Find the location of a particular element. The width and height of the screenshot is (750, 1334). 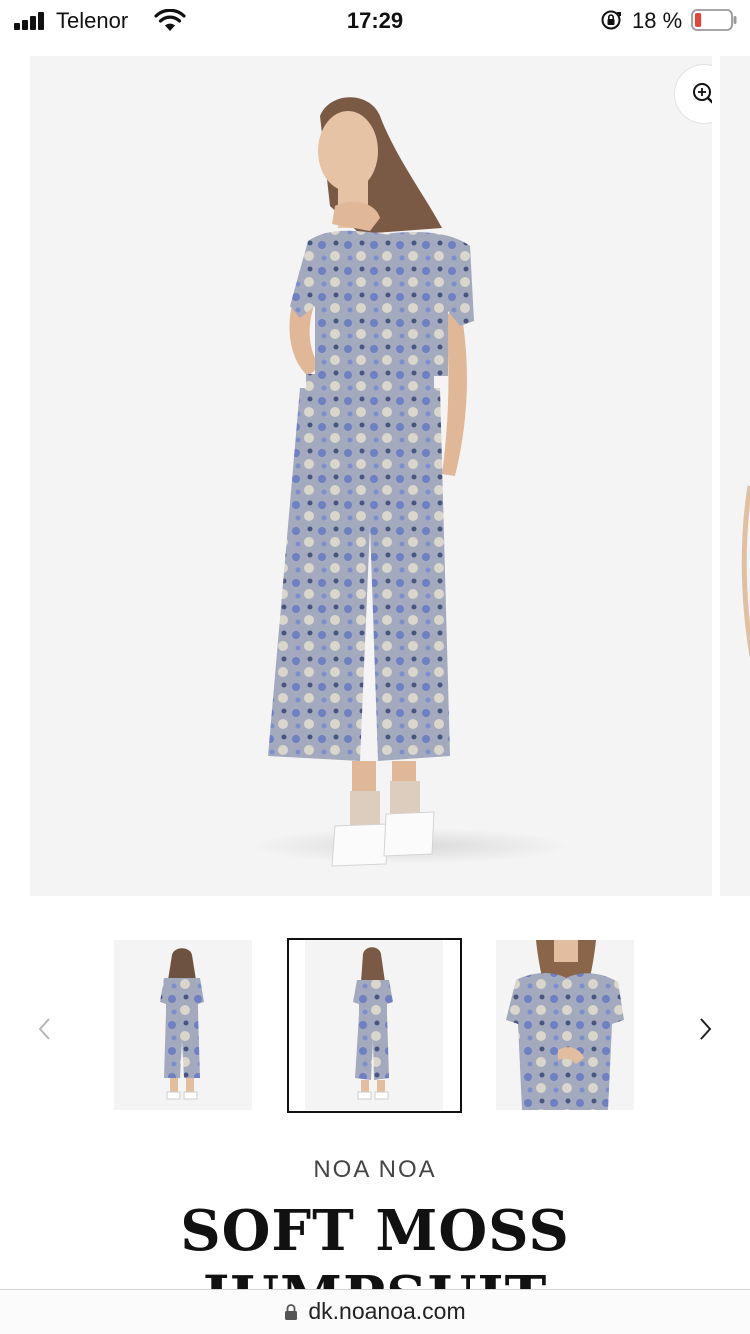

padlock-icon is located at coordinates (291, 1312).